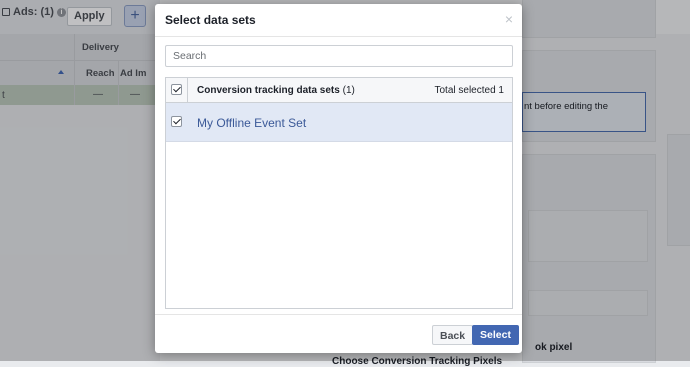  What do you see at coordinates (176, 121) in the screenshot?
I see `row-checkbox` at bounding box center [176, 121].